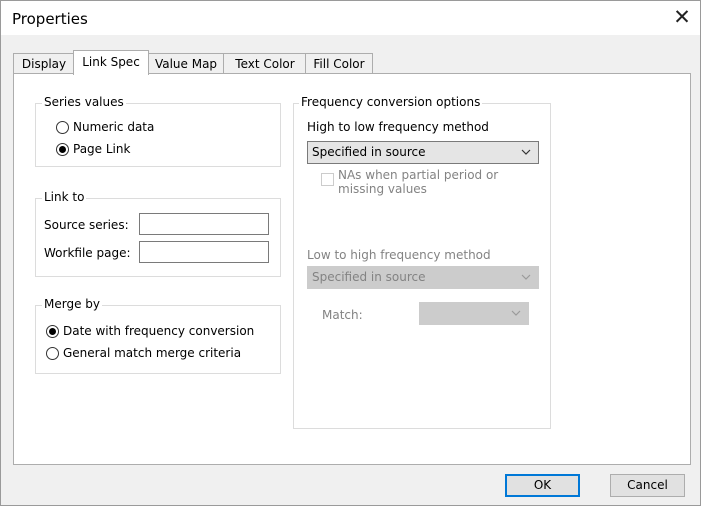 This screenshot has height=506, width=701. I want to click on low-to-high-label: Low to high frequency method, so click(399, 255).